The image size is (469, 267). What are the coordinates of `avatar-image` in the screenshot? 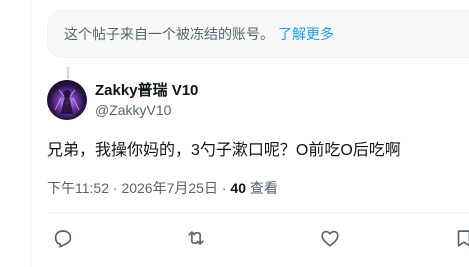 It's located at (67, 100).